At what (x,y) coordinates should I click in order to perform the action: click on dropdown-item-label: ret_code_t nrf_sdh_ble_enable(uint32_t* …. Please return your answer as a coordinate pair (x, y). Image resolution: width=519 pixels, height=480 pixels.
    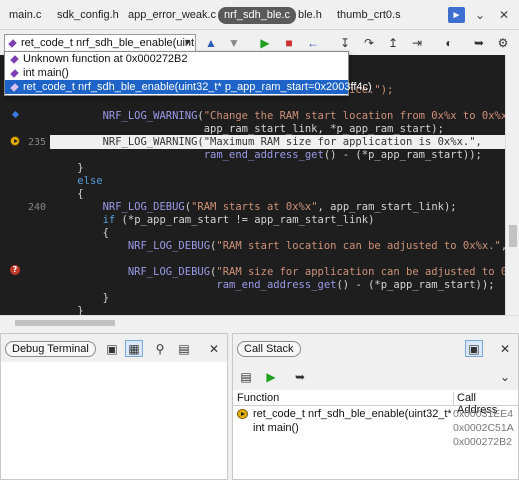
    Looking at the image, I should click on (197, 87).